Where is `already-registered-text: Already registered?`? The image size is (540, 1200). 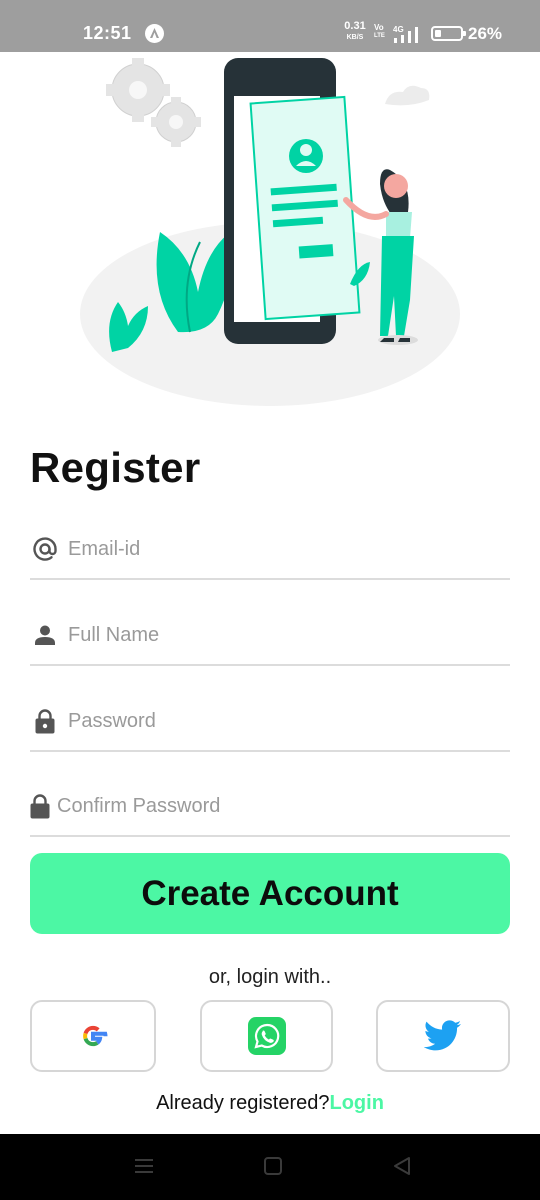
already-registered-text: Already registered? is located at coordinates (243, 1103).